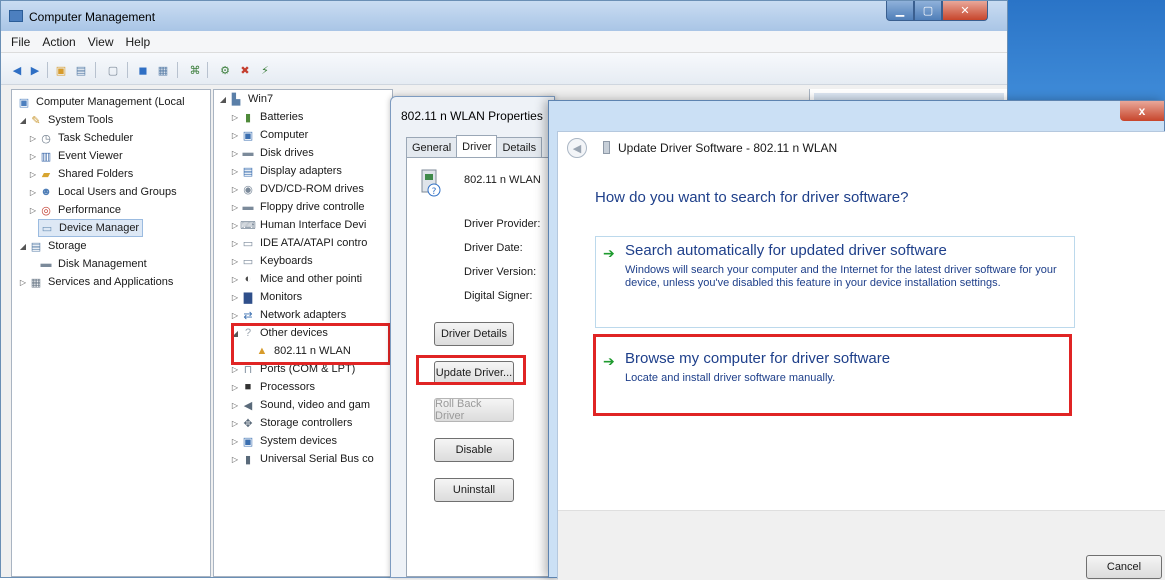  What do you see at coordinates (500, 272) in the screenshot?
I see `driver-version-label: Driver Version:` at bounding box center [500, 272].